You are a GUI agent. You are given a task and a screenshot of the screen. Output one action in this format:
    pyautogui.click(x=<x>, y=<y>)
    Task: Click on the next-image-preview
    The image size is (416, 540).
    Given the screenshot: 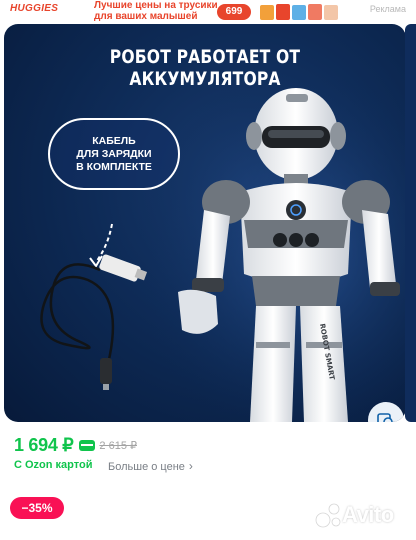 What is the action you would take?
    pyautogui.click(x=410, y=223)
    